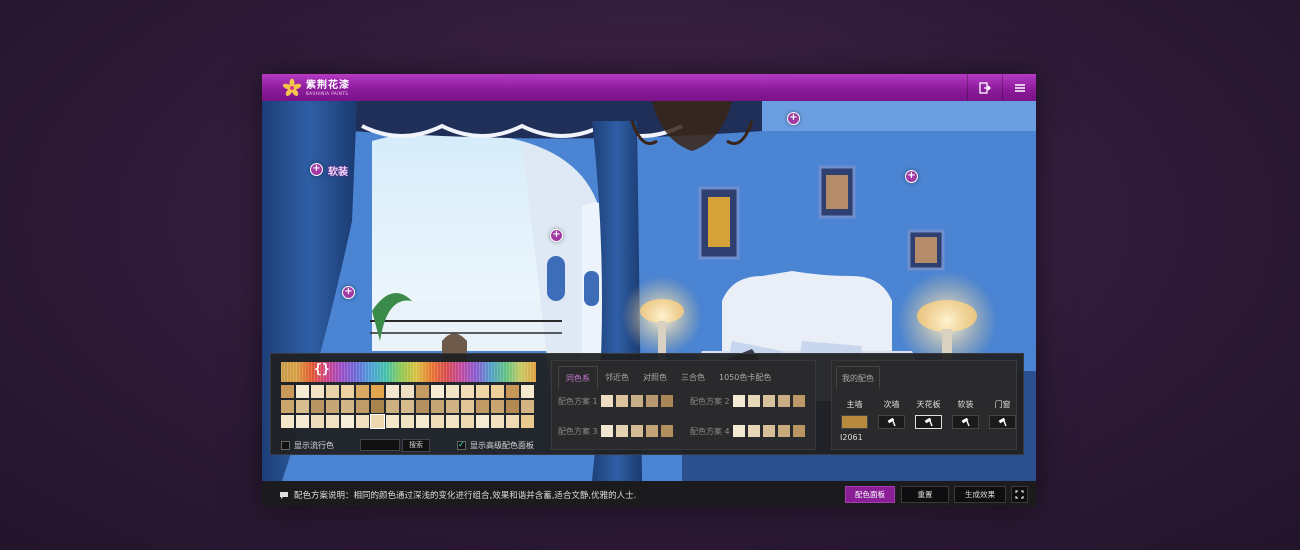 Image resolution: width=1300 pixels, height=550 pixels. Describe the element at coordinates (348, 292) in the screenshot. I see `hotspot-curtain: +` at that location.